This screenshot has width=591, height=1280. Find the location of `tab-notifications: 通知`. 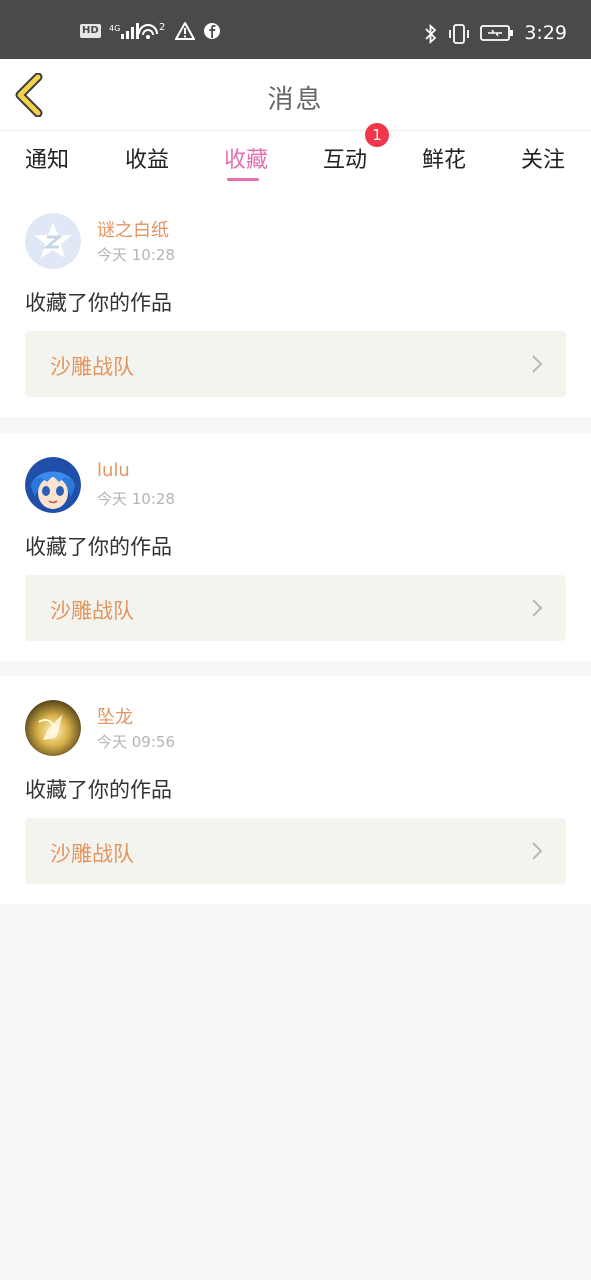

tab-notifications: 通知 is located at coordinates (47, 158).